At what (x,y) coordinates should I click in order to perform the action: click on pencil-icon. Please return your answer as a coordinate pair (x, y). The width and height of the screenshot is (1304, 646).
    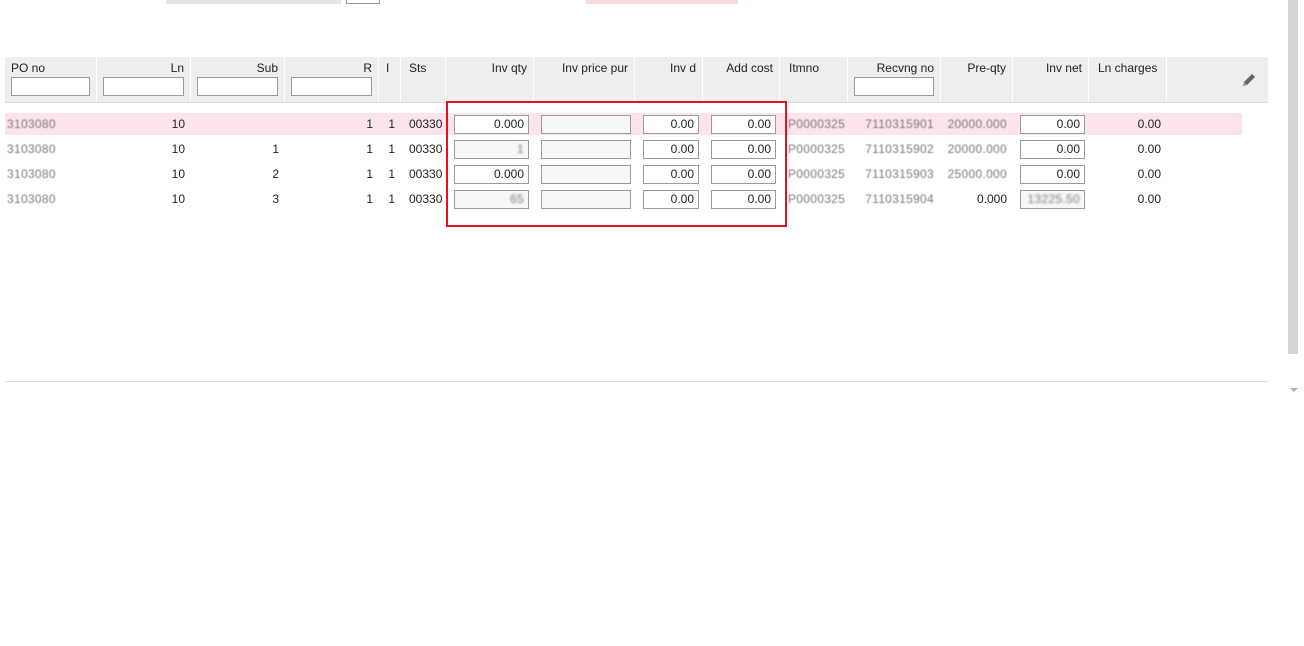
    Looking at the image, I should click on (1249, 80).